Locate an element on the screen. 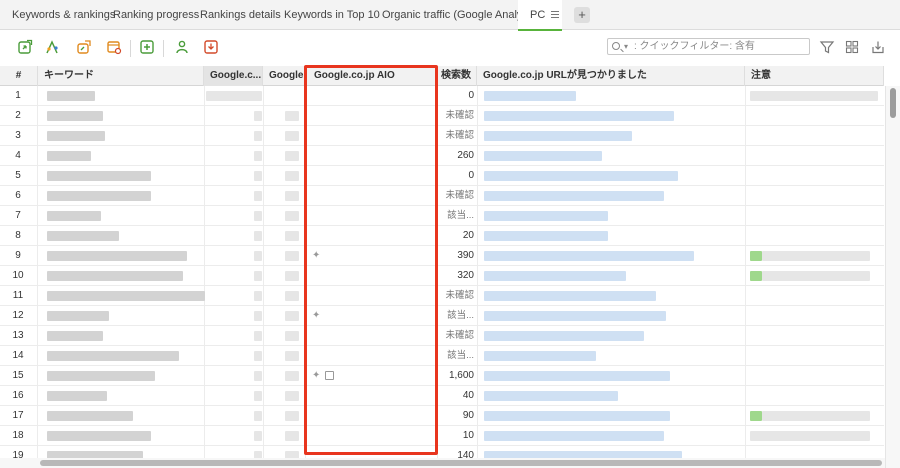 Image resolution: width=900 pixels, height=468 pixels. row-index: 14 is located at coordinates (18, 355).